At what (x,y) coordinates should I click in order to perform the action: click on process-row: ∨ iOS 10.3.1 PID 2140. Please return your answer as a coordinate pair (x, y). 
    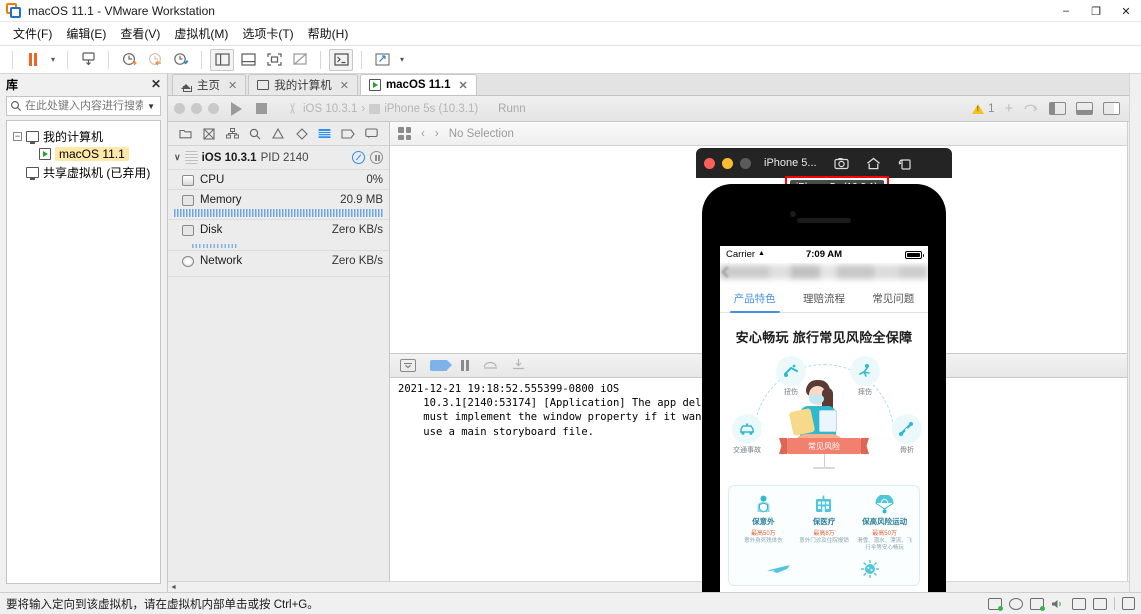
    Looking at the image, I should click on (278, 157).